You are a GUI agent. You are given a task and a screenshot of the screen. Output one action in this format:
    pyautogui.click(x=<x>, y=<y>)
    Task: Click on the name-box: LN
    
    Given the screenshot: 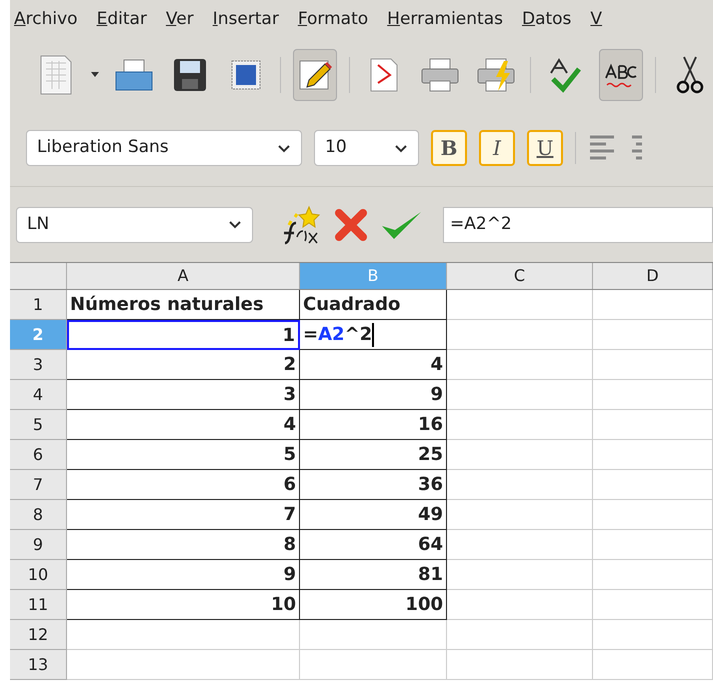 What is the action you would take?
    pyautogui.click(x=134, y=224)
    